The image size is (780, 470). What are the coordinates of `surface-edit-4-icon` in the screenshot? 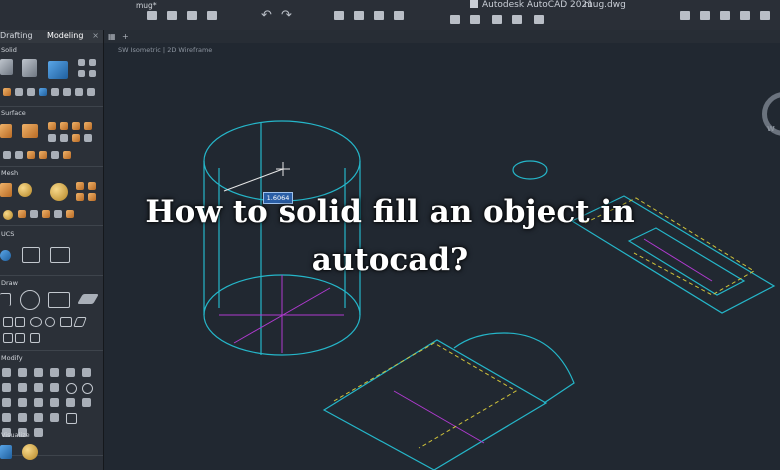 It's located at (43, 155).